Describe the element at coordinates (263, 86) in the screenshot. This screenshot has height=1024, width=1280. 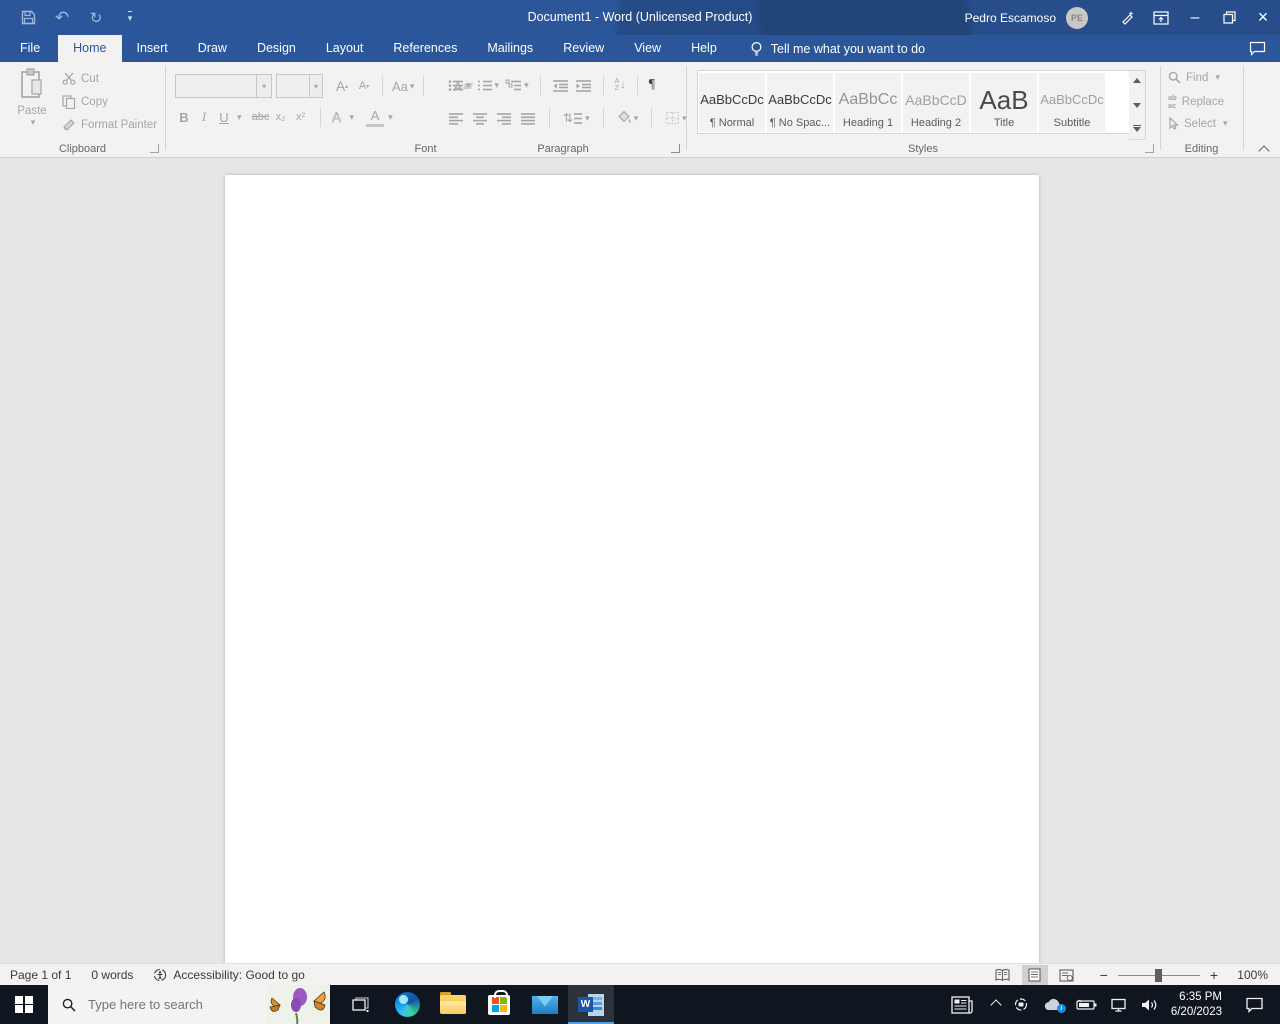
I see `font-name-dropdown-icon: ▾` at that location.